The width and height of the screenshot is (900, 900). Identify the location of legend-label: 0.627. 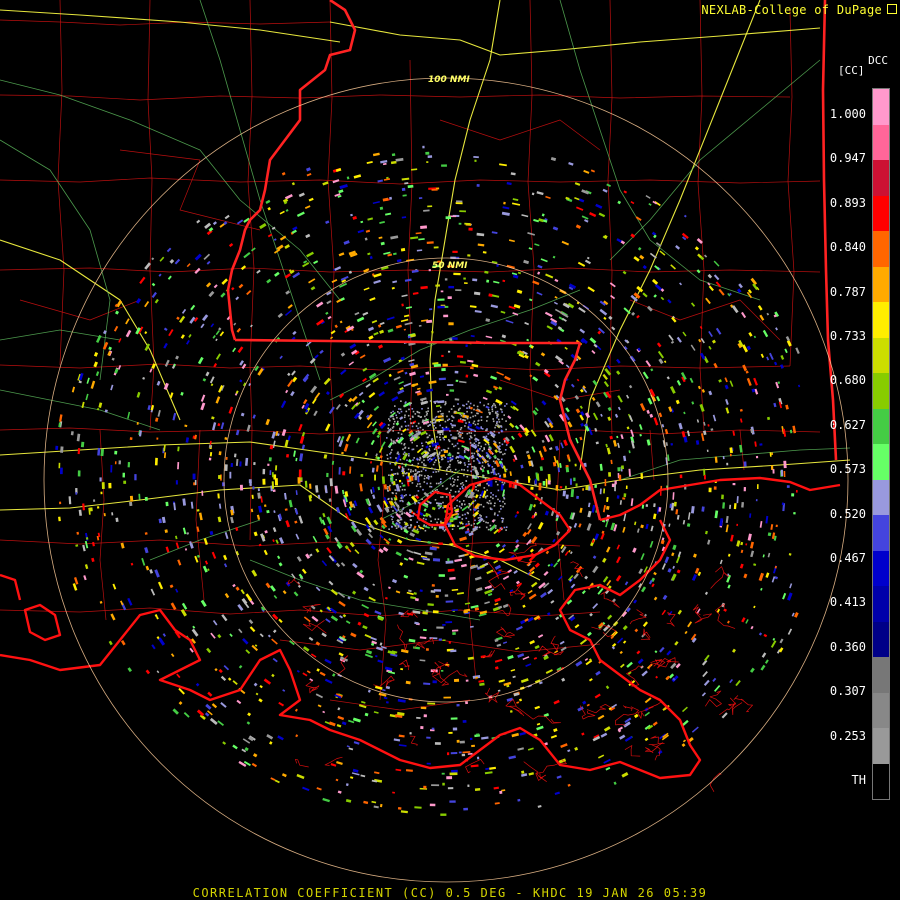
(847, 424).